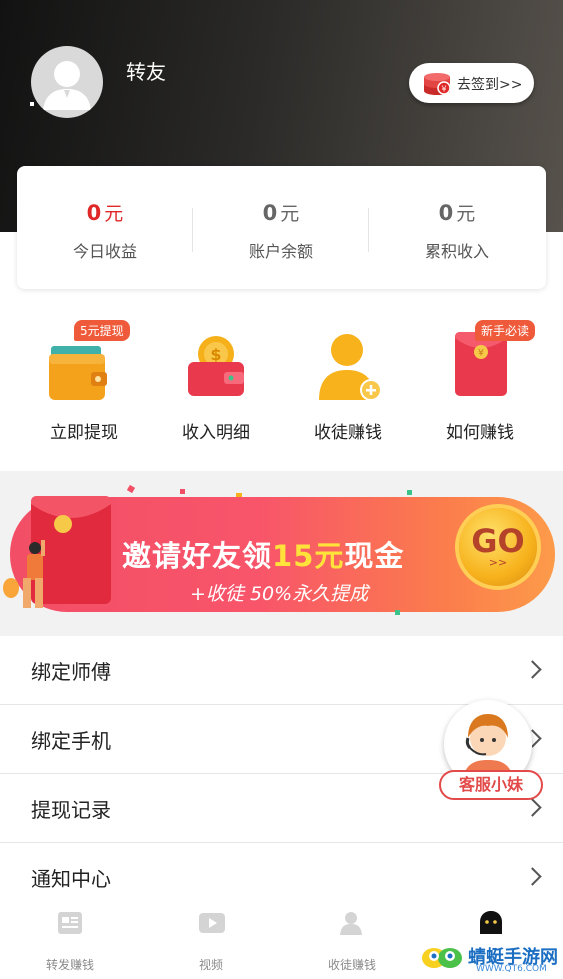 The height and width of the screenshot is (979, 563). What do you see at coordinates (69, 965) in the screenshot?
I see `tab-label: 转发赚钱` at bounding box center [69, 965].